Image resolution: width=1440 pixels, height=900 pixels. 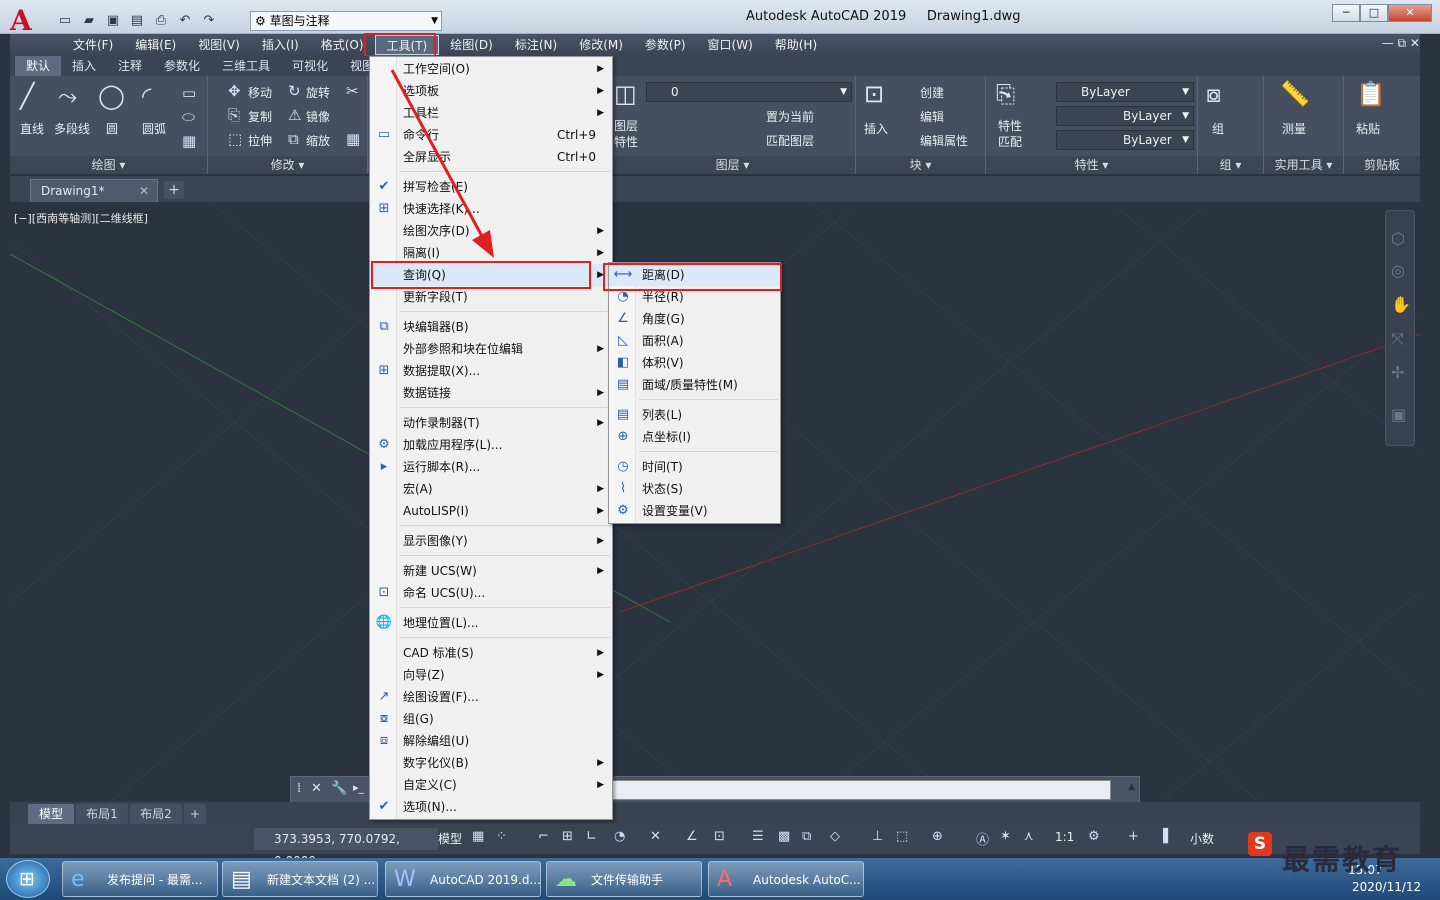 I want to click on polyline-button: 多段线, so click(x=72, y=128).